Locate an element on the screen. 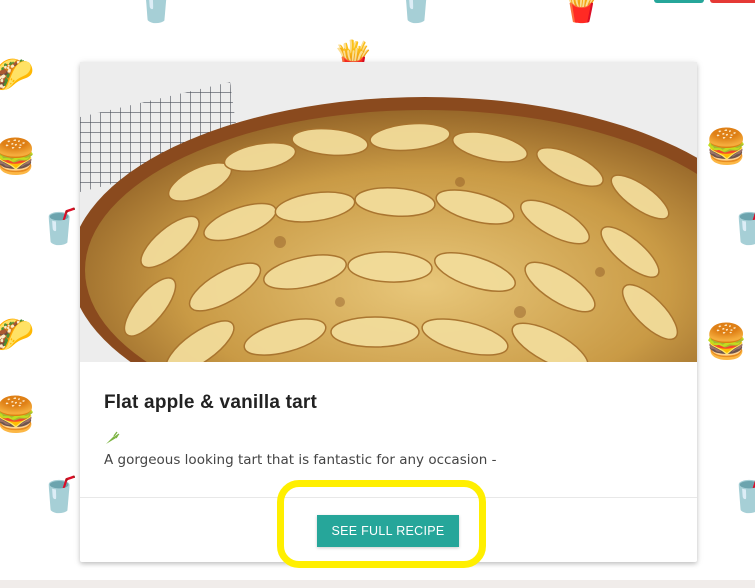 Image resolution: width=755 pixels, height=588 pixels. top-red-button is located at coordinates (732, 1).